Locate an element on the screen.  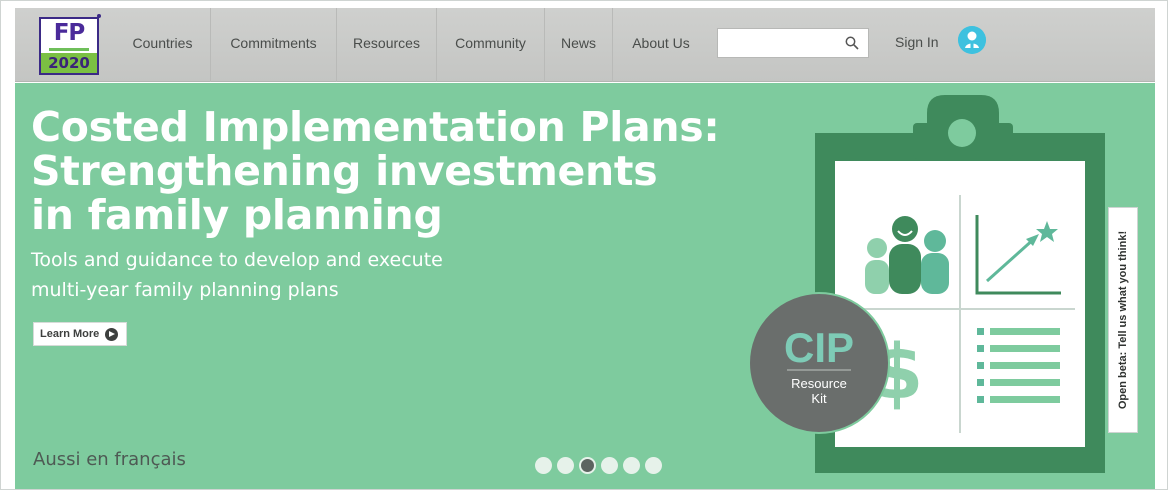
nav-item-about-us: About Us is located at coordinates (661, 45).